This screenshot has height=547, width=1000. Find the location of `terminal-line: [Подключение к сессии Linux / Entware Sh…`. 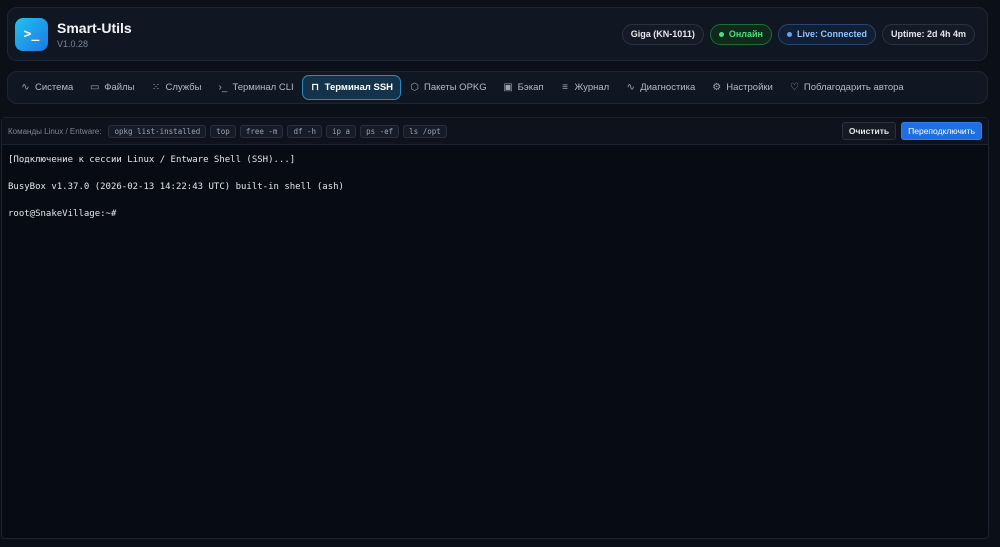

terminal-line: [Подключение к сессии Linux / Entware Sh… is located at coordinates (152, 160).